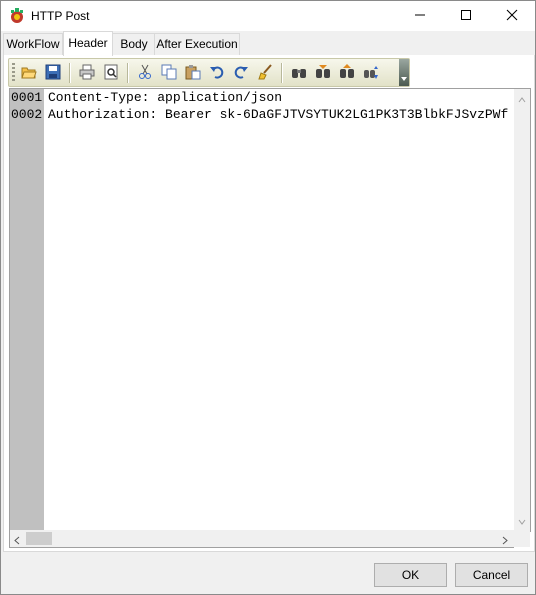 The height and width of the screenshot is (595, 536). I want to click on vertical-scrollbar, so click(522, 310).